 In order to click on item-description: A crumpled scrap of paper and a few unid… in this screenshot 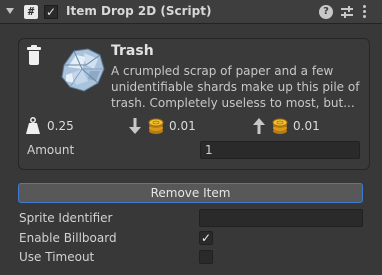, I will do `click(239, 87)`.